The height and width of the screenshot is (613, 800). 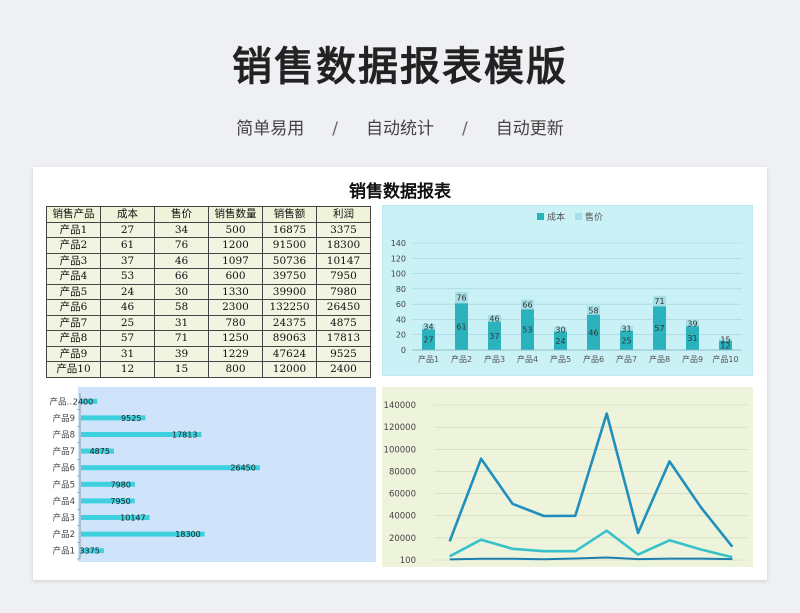 I want to click on table-cell: 27, so click(x=127, y=229).